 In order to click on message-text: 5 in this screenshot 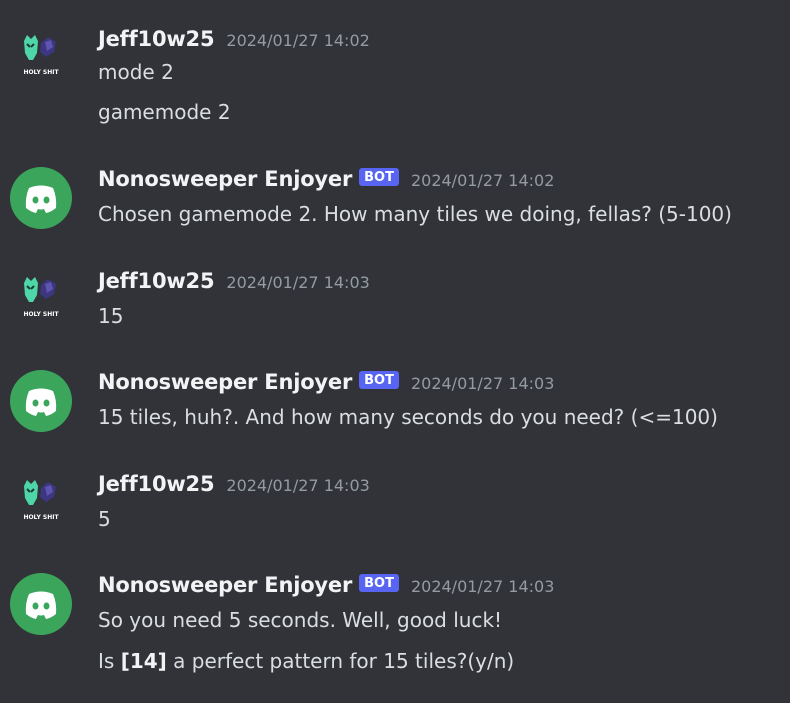, I will do `click(104, 519)`.